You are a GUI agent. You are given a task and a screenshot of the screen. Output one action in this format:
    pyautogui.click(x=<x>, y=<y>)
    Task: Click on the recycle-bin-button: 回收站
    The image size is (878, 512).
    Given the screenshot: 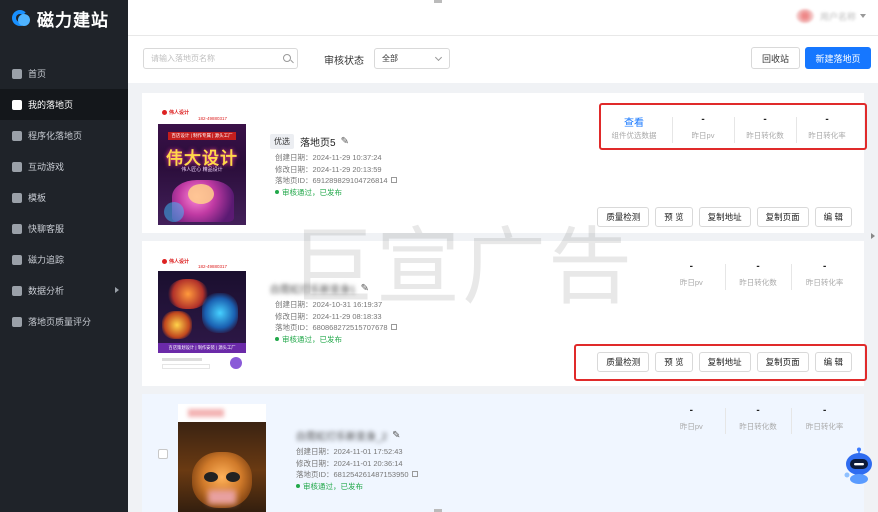 What is the action you would take?
    pyautogui.click(x=775, y=58)
    